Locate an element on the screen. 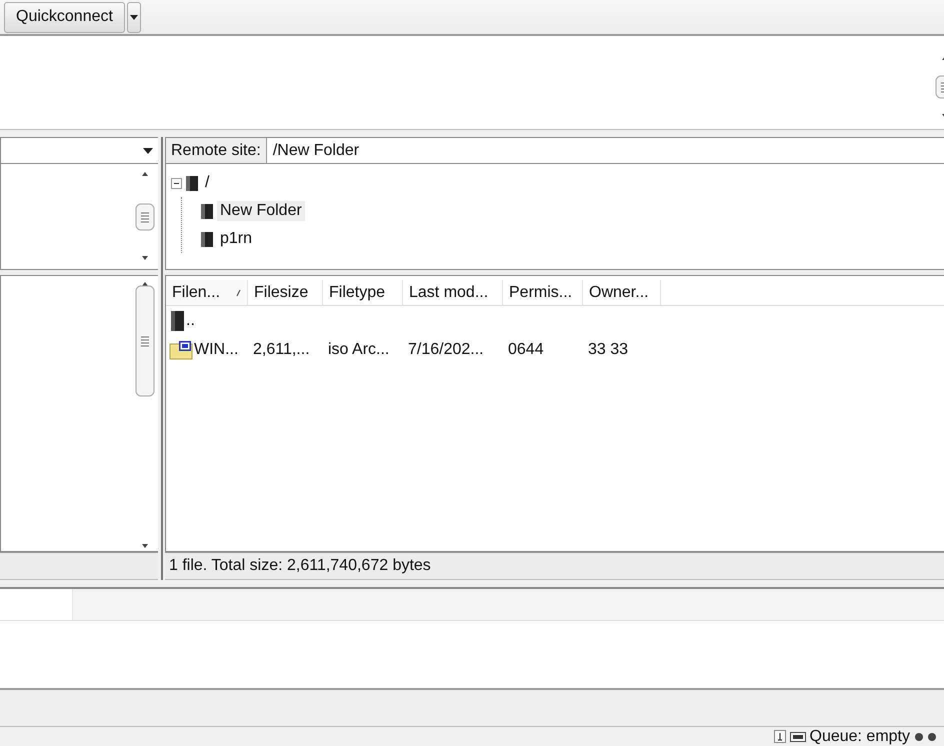 Image resolution: width=944 pixels, height=746 pixels. remote-path: /New Folder is located at coordinates (316, 150).